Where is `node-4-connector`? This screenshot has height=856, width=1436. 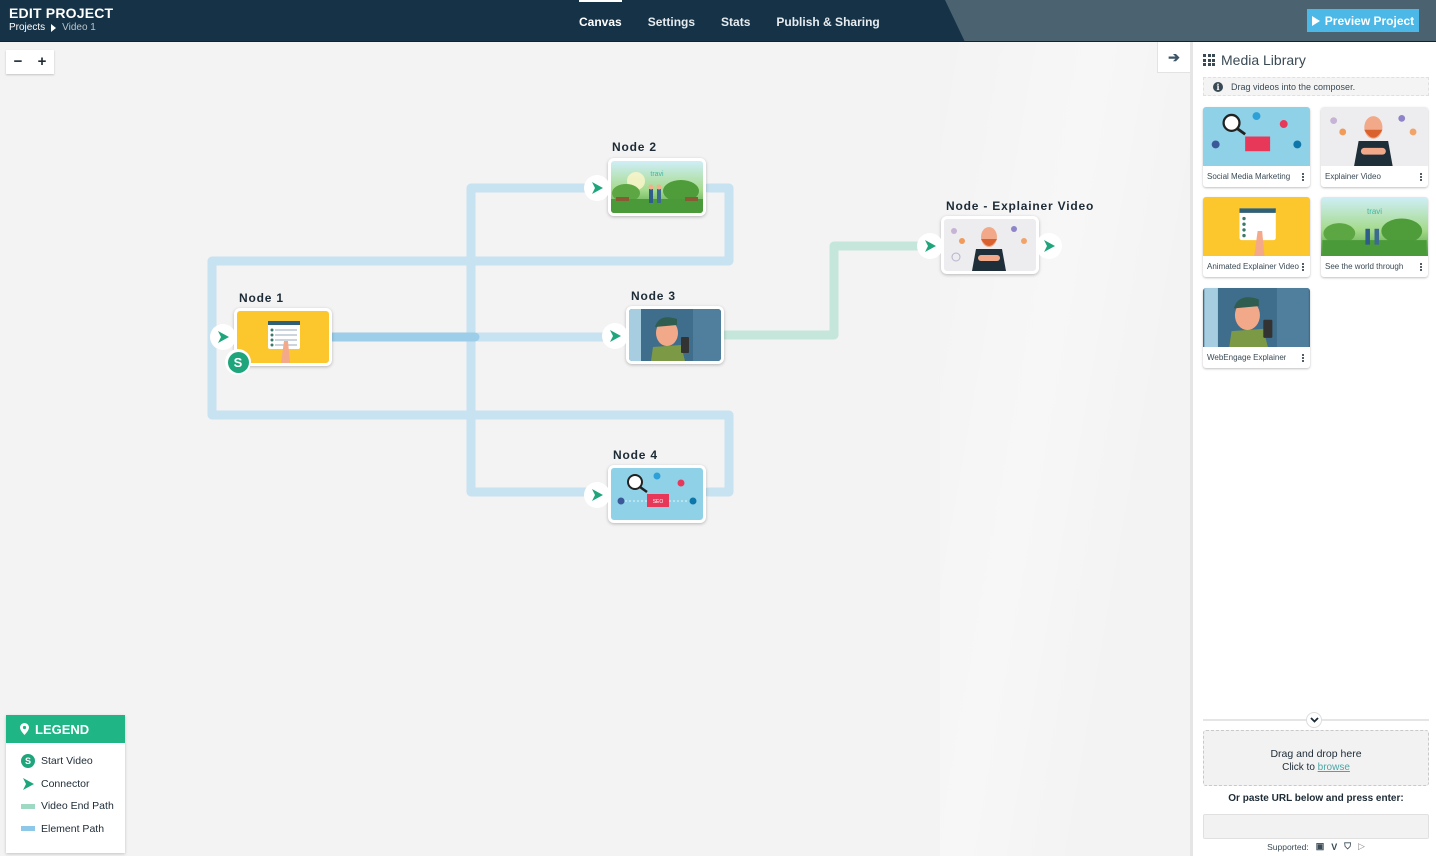
node-4-connector is located at coordinates (597, 495).